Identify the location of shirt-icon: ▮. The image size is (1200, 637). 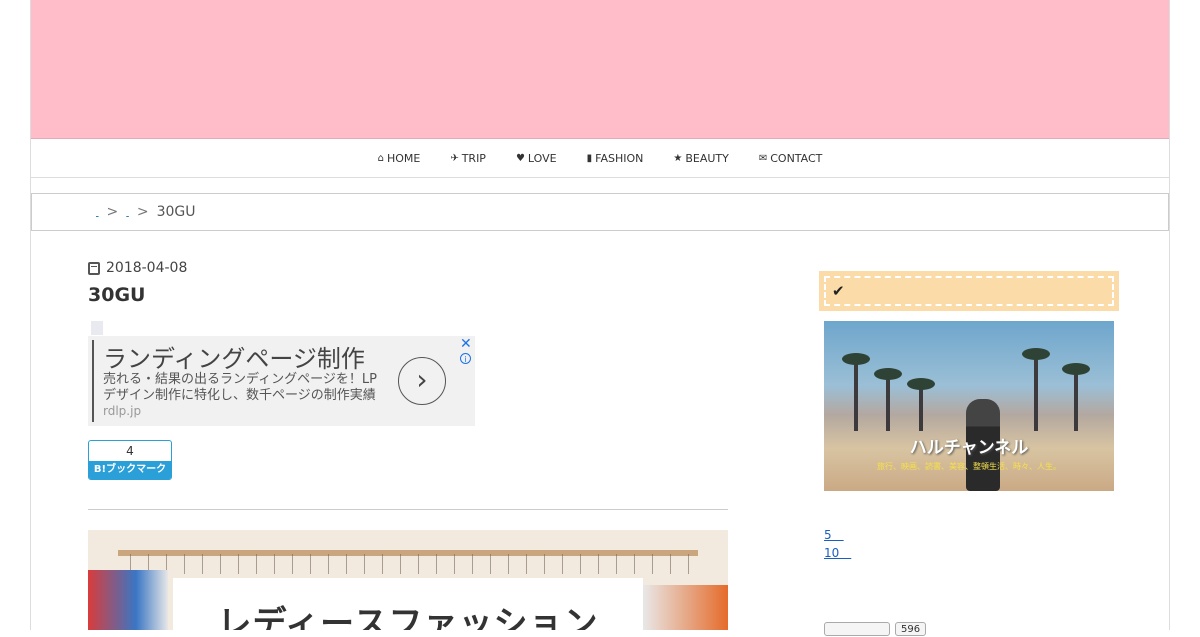
(589, 158).